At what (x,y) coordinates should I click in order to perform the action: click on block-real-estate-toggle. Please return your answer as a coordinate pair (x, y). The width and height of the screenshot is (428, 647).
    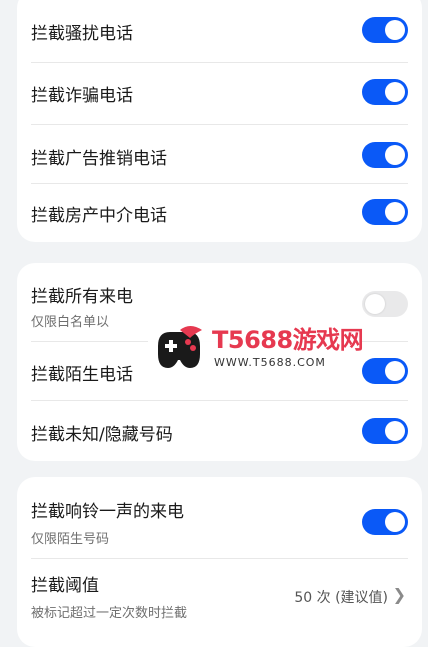
    Looking at the image, I should click on (385, 212).